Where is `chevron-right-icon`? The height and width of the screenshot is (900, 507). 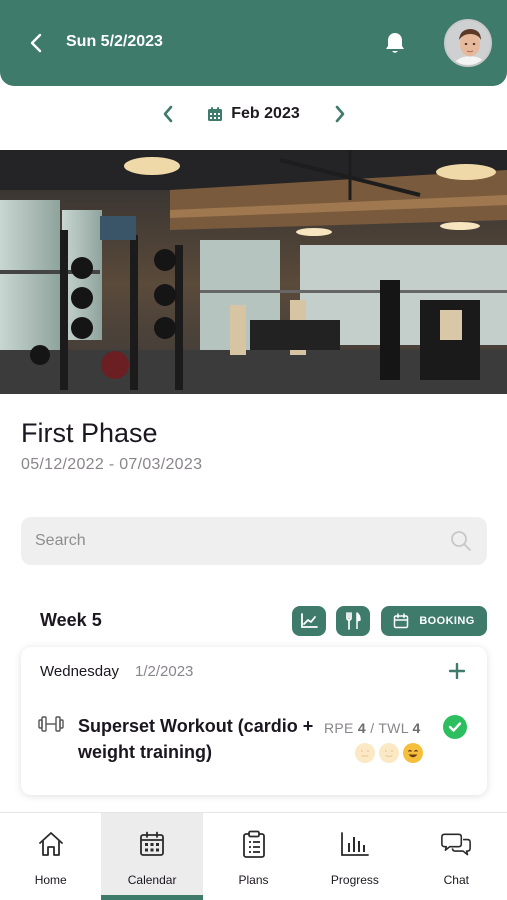 chevron-right-icon is located at coordinates (340, 114).